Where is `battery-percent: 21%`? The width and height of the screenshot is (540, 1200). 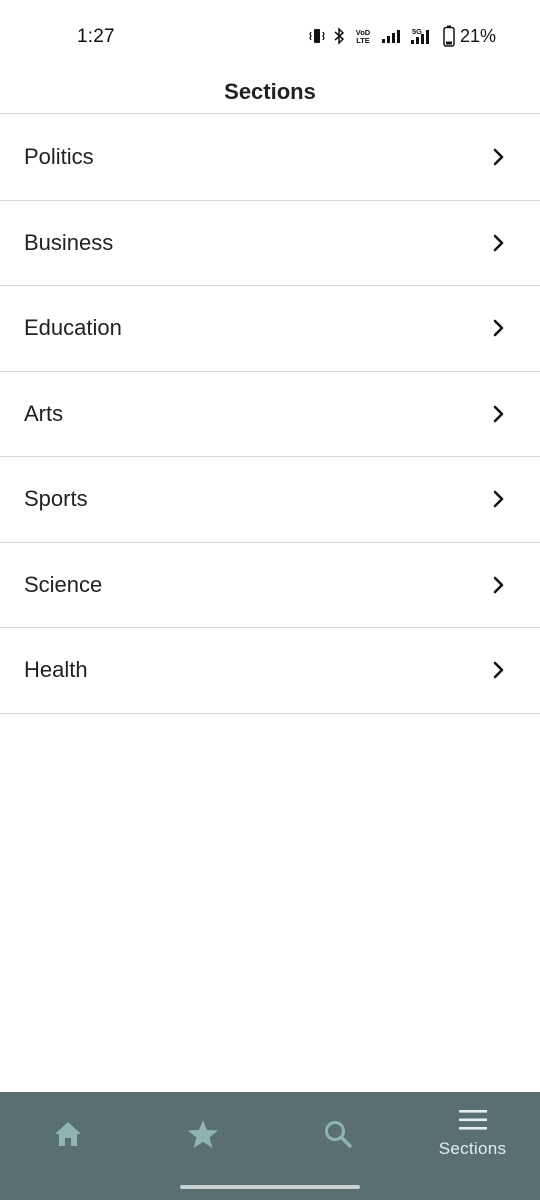
battery-percent: 21% is located at coordinates (477, 35).